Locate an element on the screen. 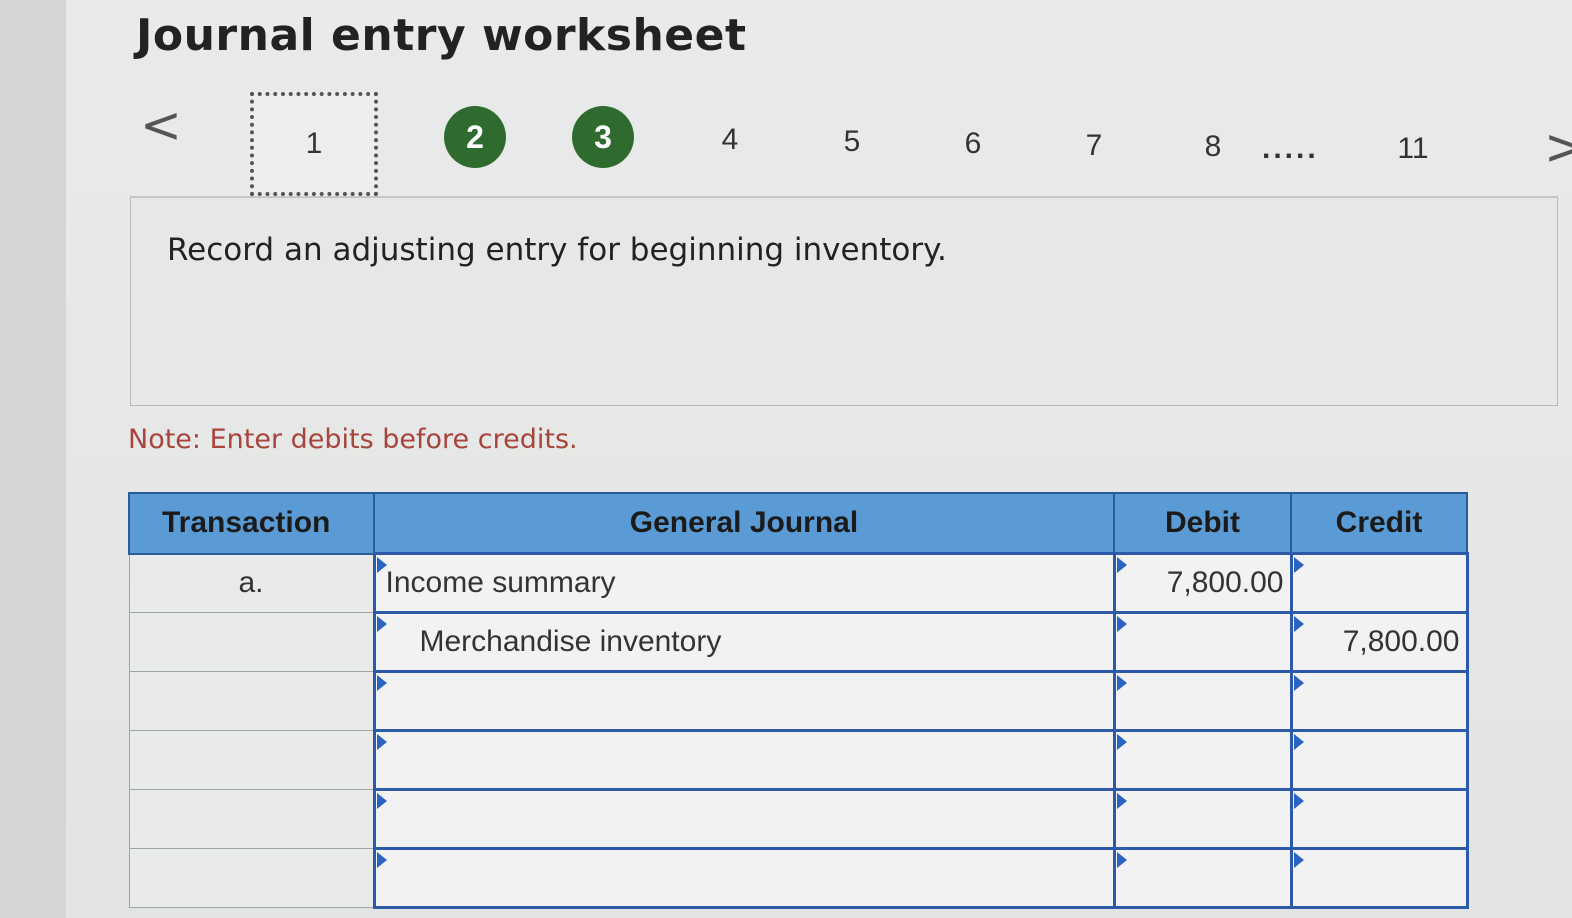  transaction-cell: a. is located at coordinates (251, 583).